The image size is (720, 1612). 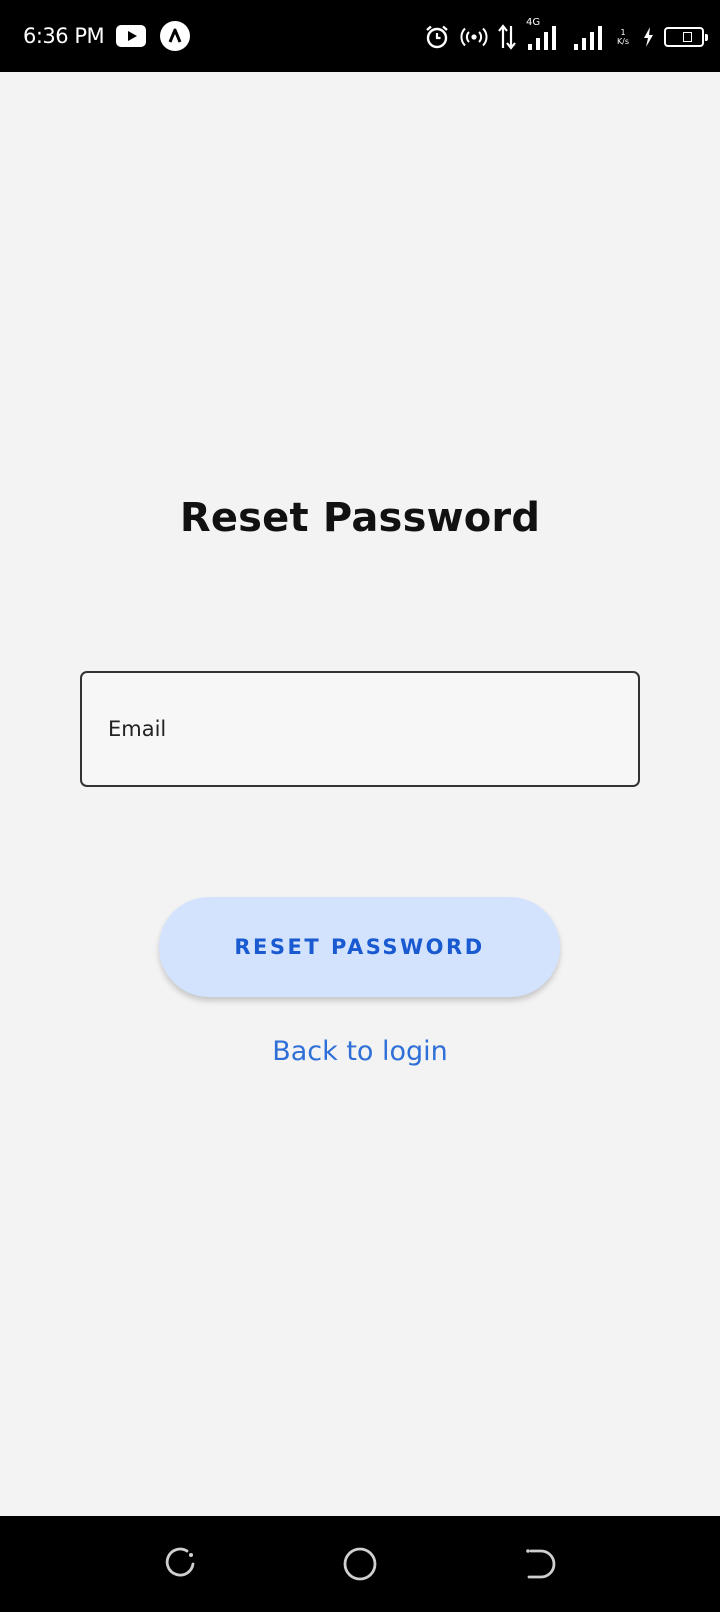 What do you see at coordinates (648, 37) in the screenshot?
I see `charging-icon` at bounding box center [648, 37].